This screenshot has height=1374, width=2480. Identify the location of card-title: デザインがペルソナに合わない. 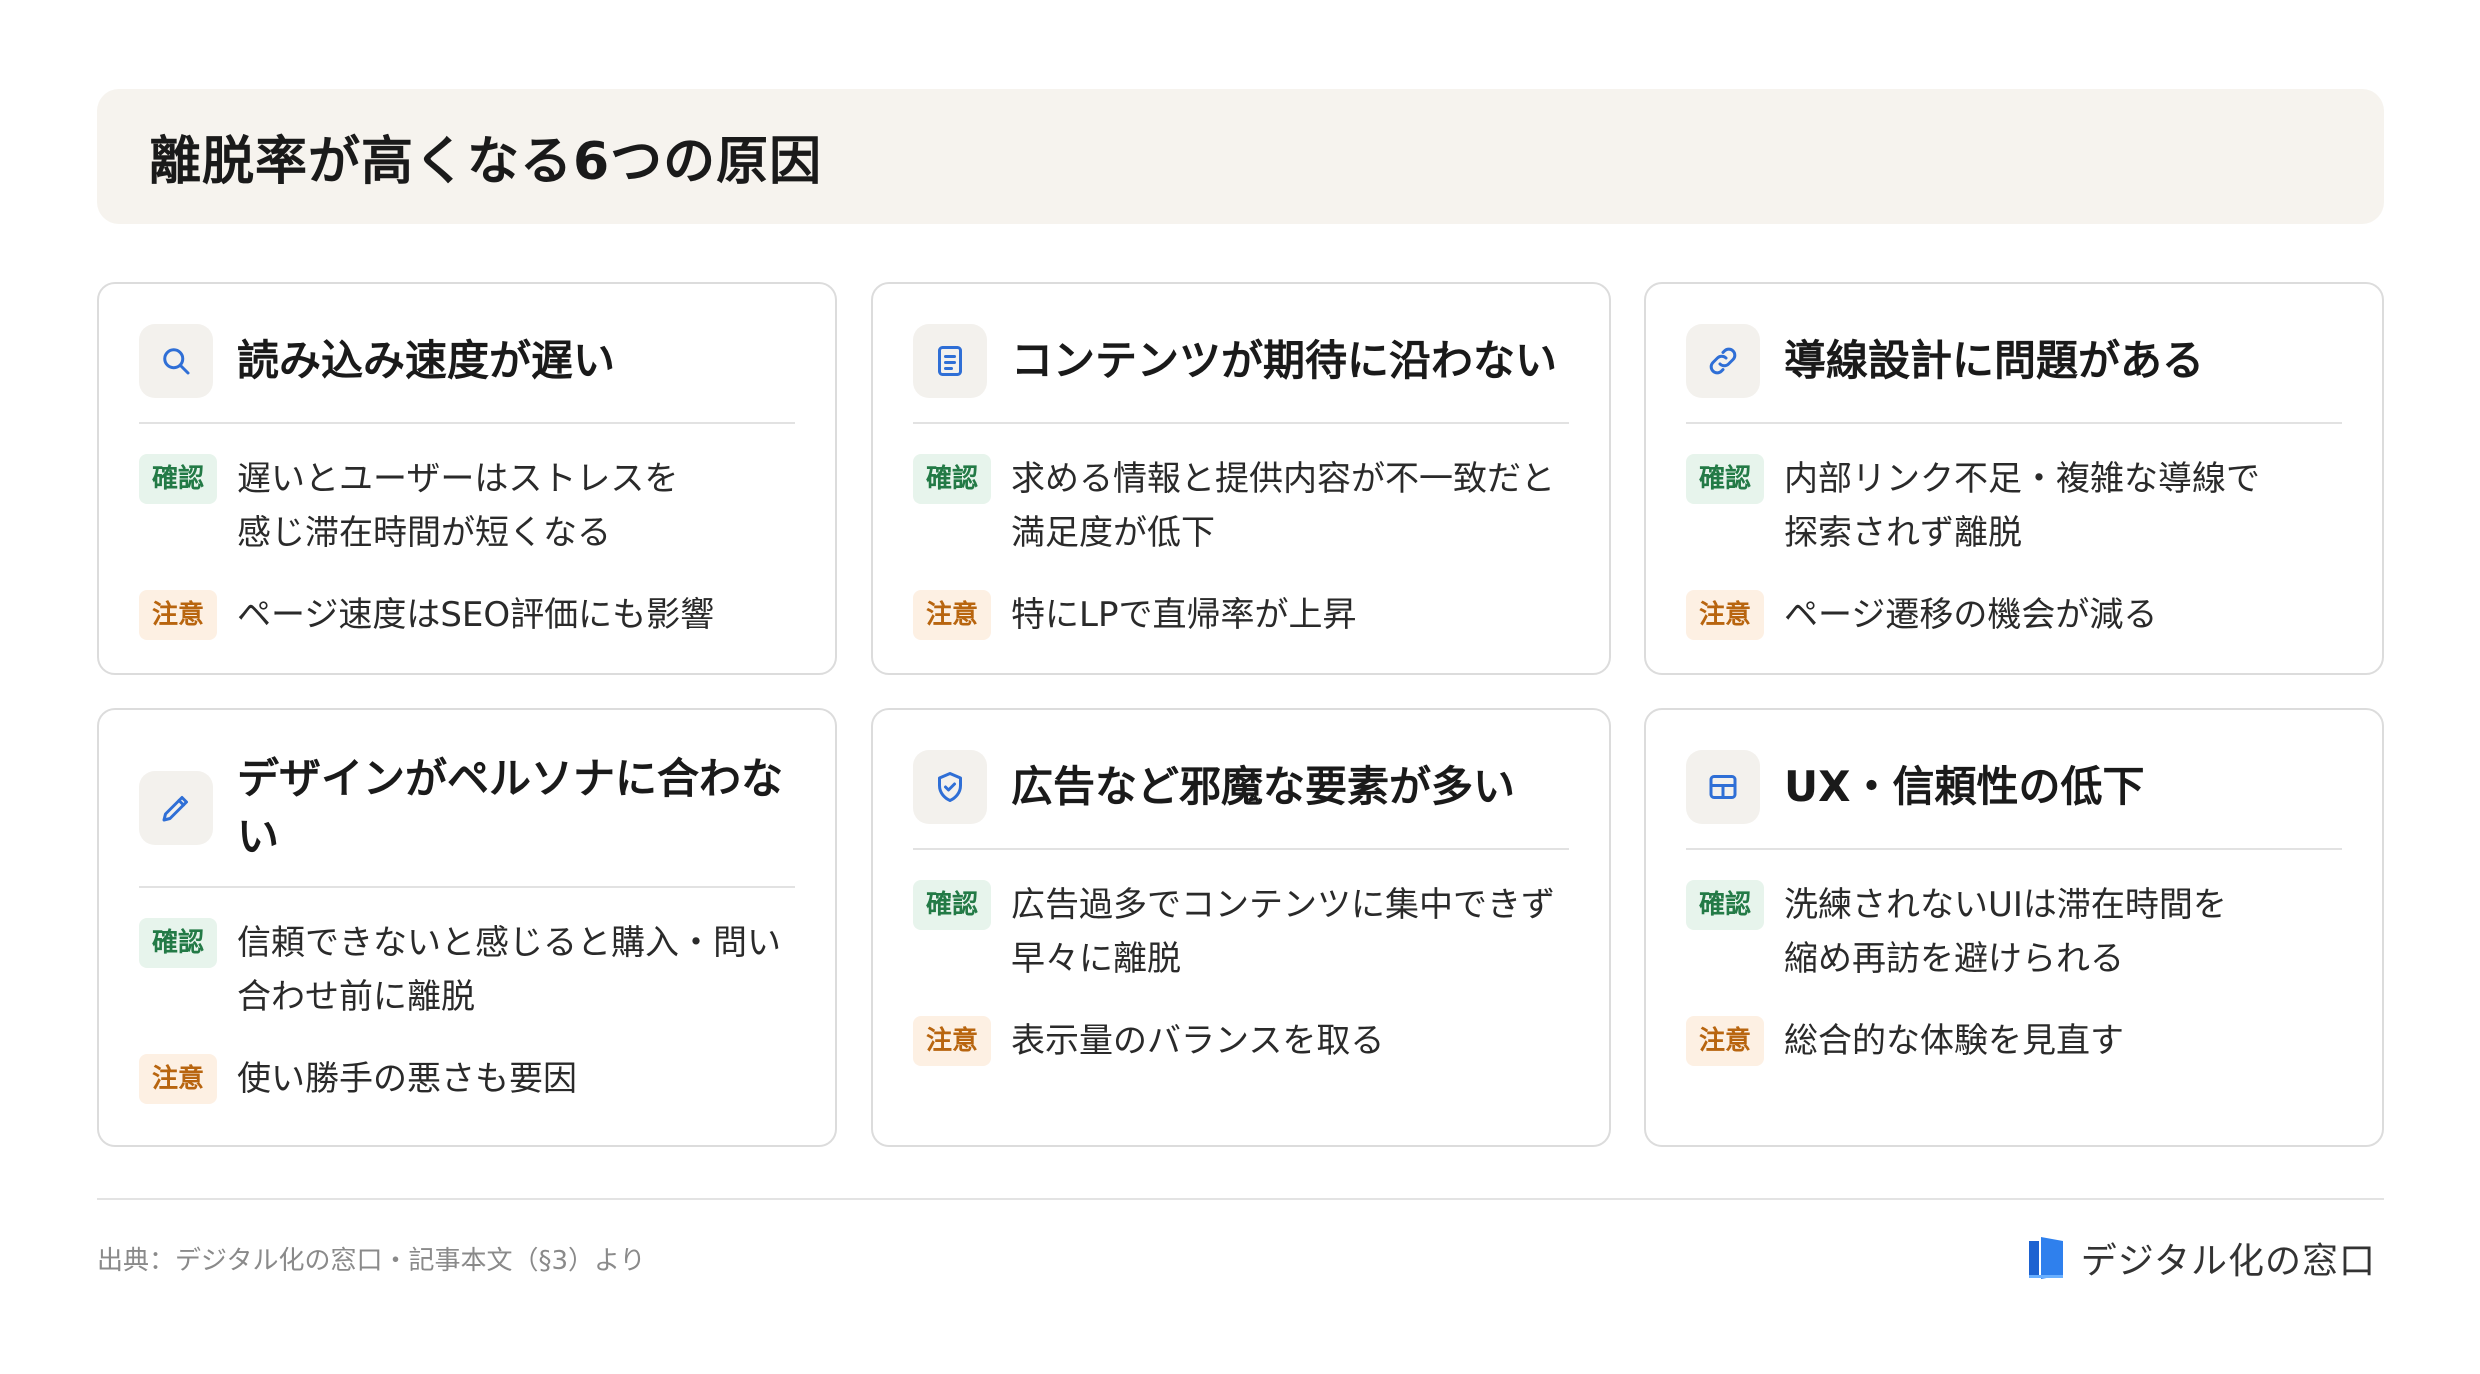
(510, 807).